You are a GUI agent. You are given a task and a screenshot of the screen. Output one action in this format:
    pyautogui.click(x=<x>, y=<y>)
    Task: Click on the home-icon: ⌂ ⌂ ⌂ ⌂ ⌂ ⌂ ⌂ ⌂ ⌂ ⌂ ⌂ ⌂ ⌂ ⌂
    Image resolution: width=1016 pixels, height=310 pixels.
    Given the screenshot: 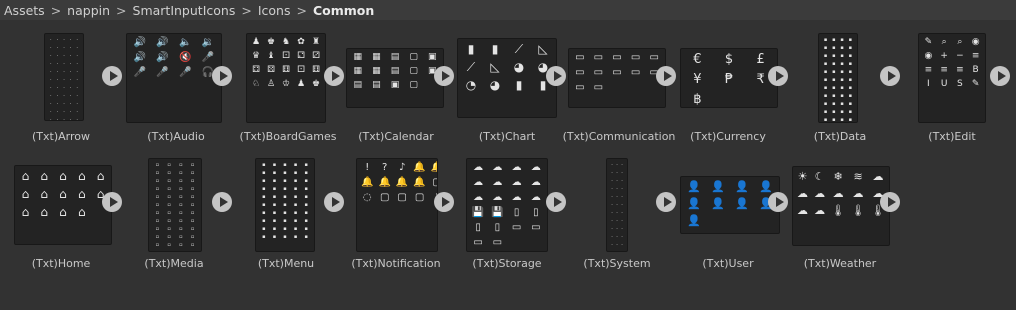 What is the action you would take?
    pyautogui.click(x=63, y=205)
    